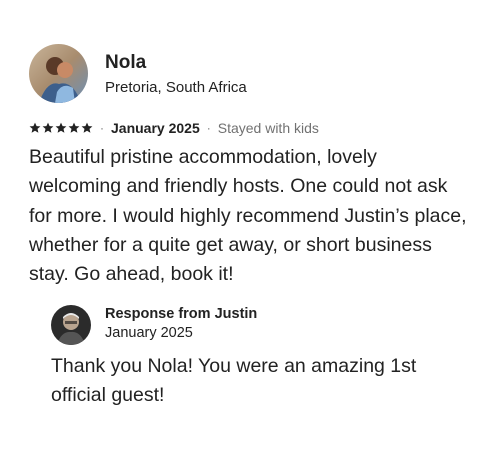 Image resolution: width=500 pixels, height=469 pixels. Describe the element at coordinates (149, 333) in the screenshot. I see `response-date: January 2025` at that location.